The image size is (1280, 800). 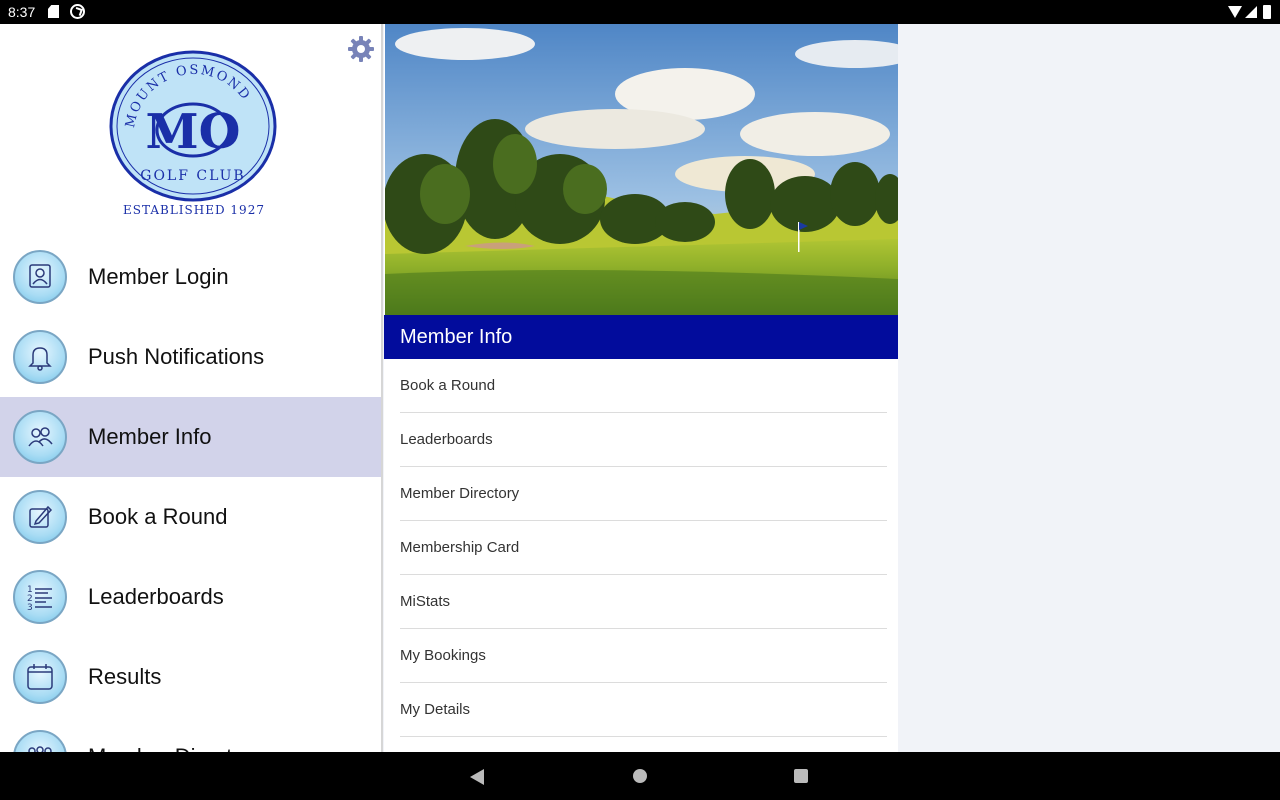 I want to click on menu-item-push-notifications: Push Notifications, so click(x=190, y=357).